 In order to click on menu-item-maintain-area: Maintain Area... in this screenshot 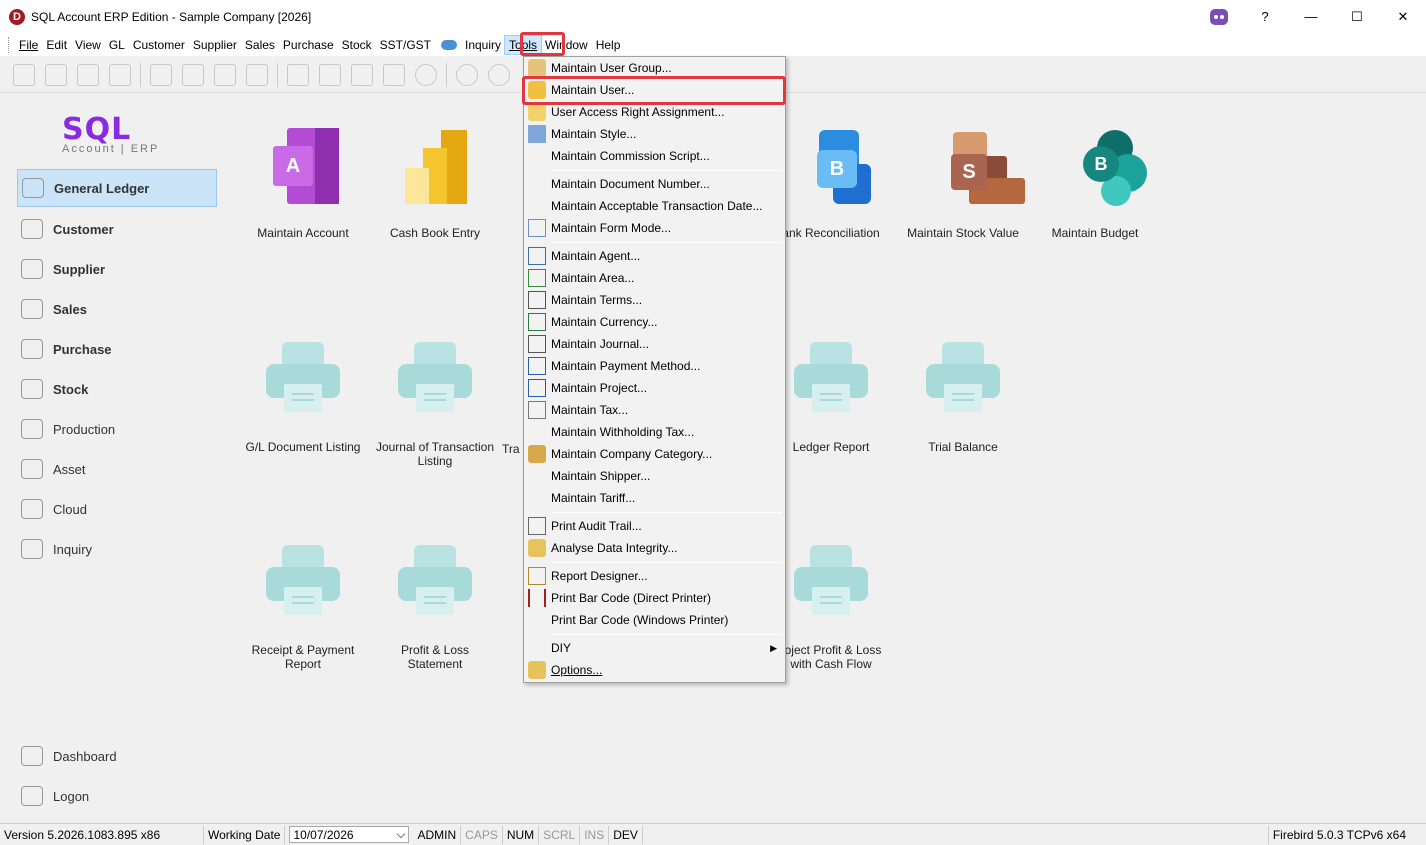, I will do `click(654, 278)`.